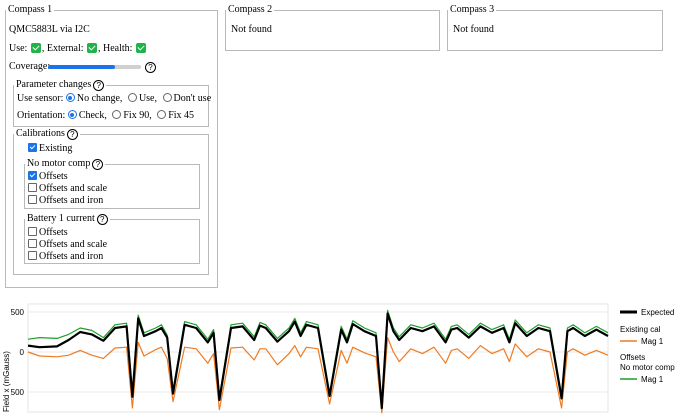  Describe the element at coordinates (41, 115) in the screenshot. I see `orientation-label: Orientation:` at that location.